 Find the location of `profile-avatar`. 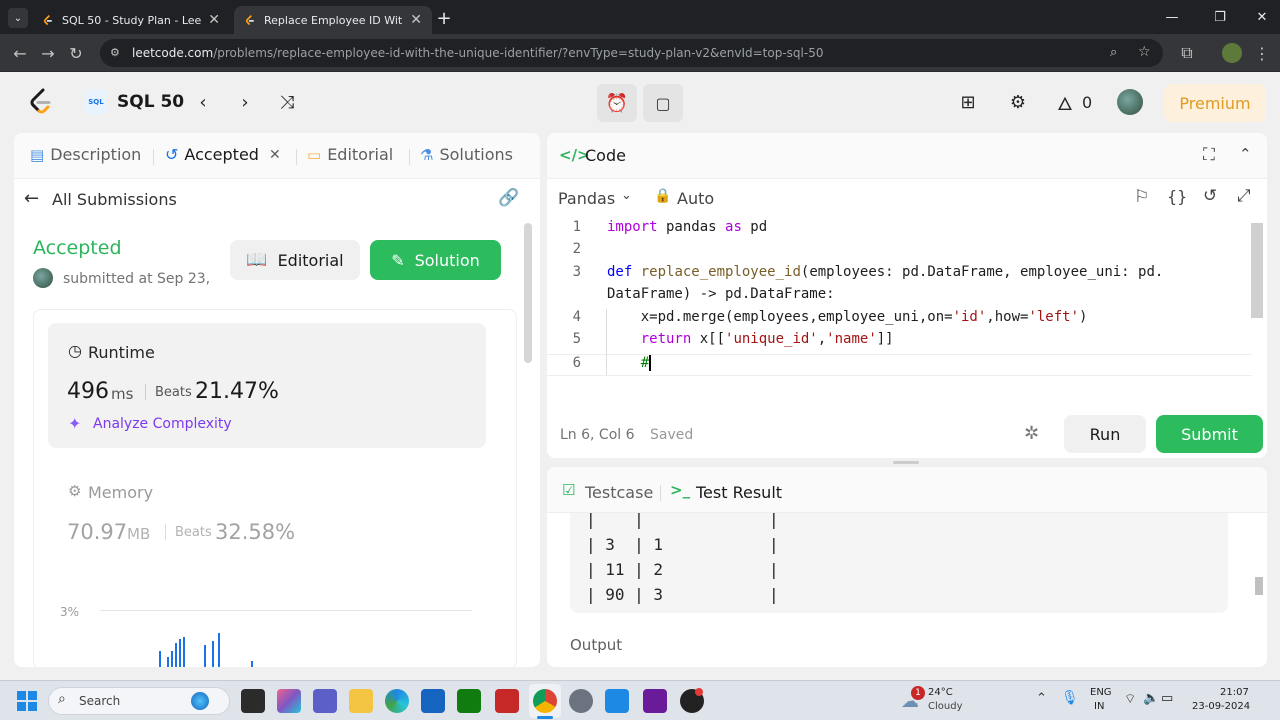

profile-avatar is located at coordinates (1232, 53).